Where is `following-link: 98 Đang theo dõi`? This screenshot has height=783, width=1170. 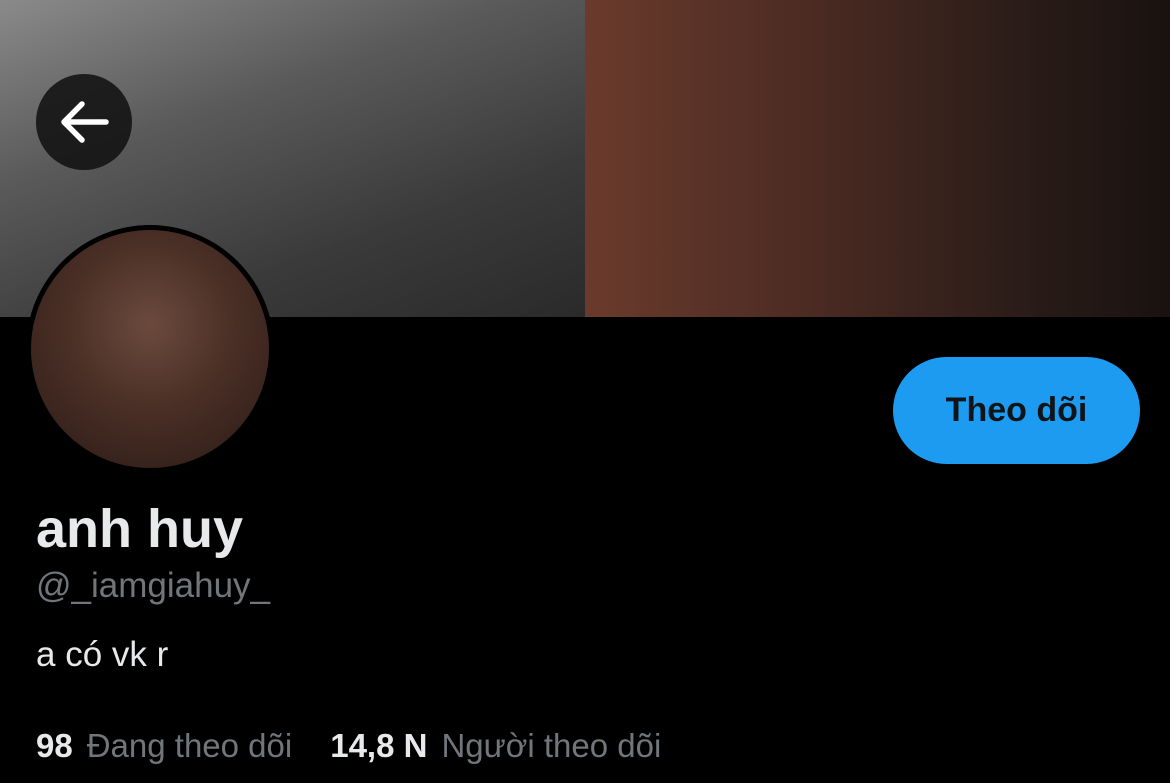
following-link: 98 Đang theo dõi is located at coordinates (164, 746).